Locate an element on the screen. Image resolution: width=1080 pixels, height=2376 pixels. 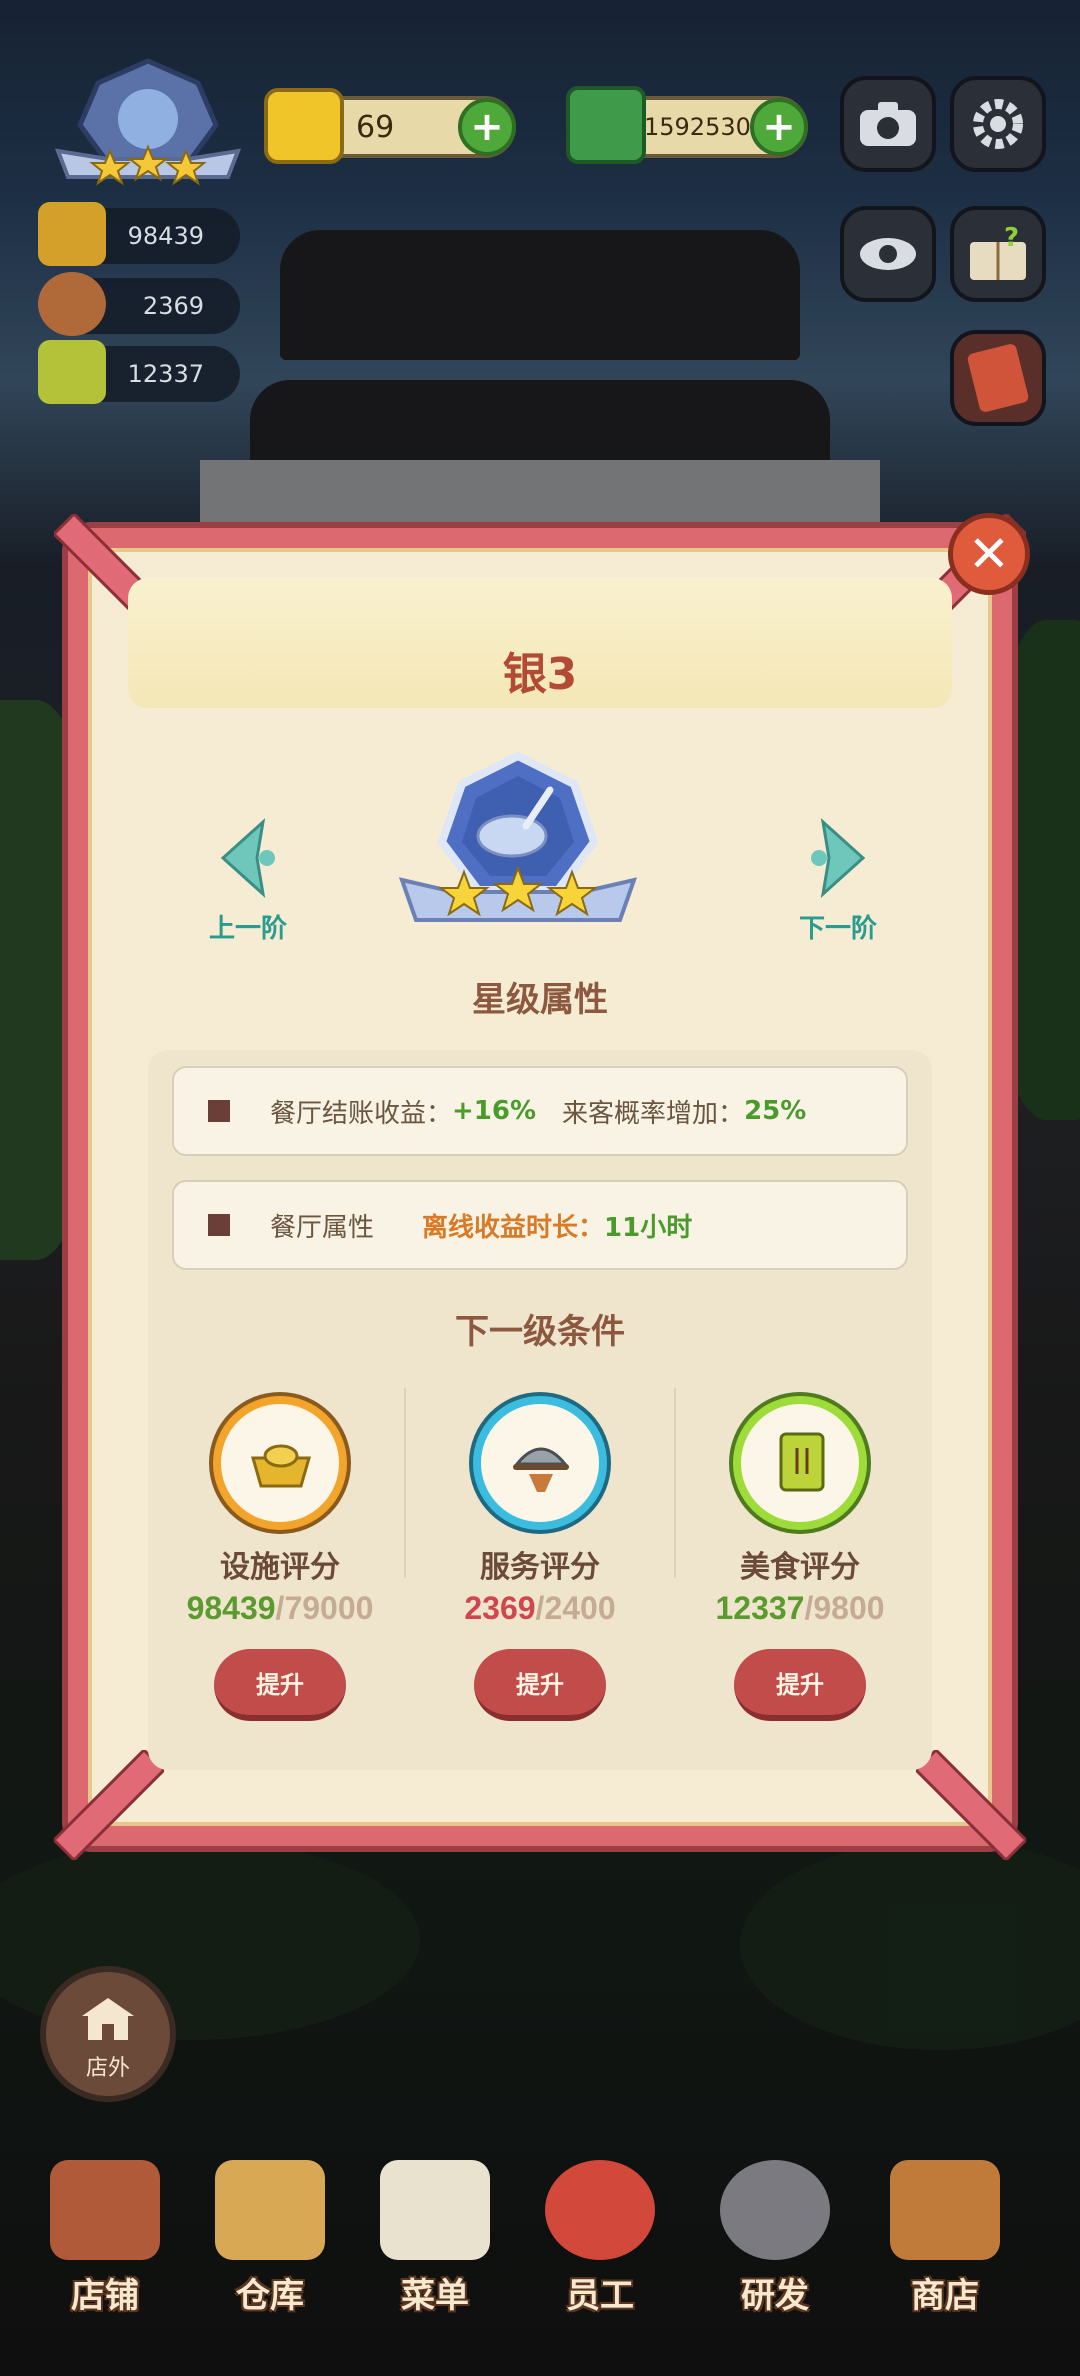
upgrade-food-button: 提升 is located at coordinates (800, 1685).